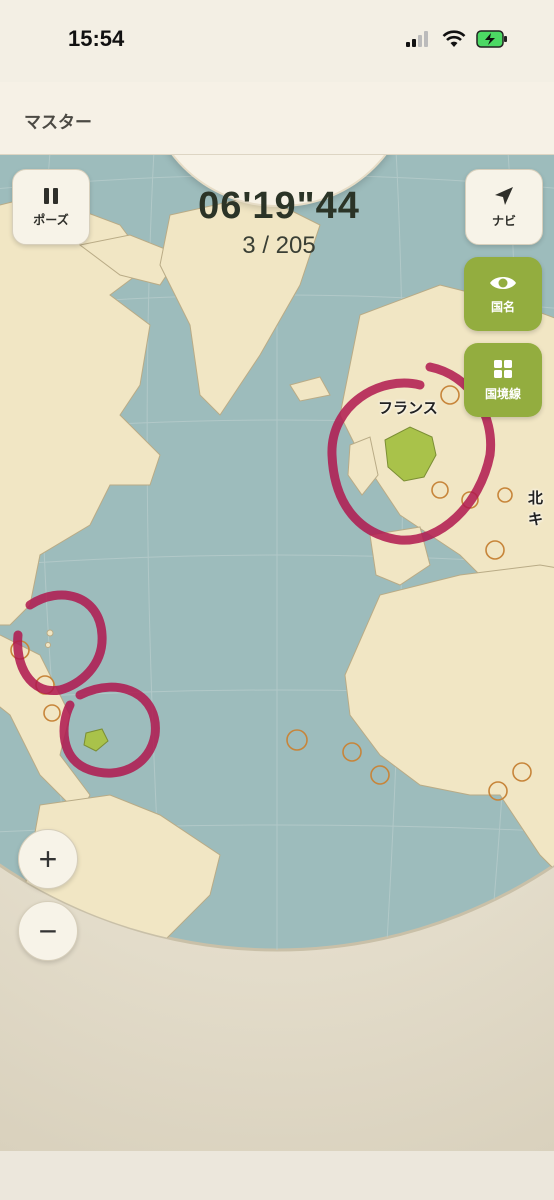 The height and width of the screenshot is (1200, 554). Describe the element at coordinates (536, 508) in the screenshot. I see `country-label-edge: 北キ` at that location.